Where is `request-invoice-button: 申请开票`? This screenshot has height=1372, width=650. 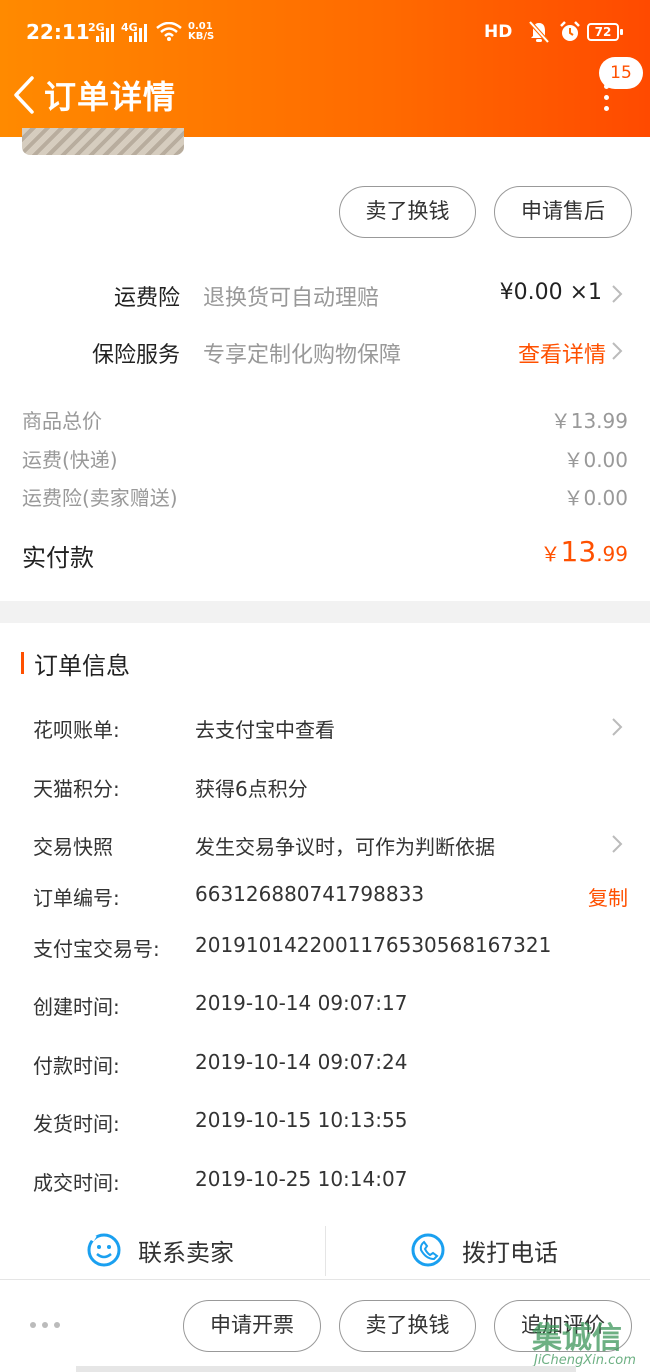
request-invoice-button: 申请开票 is located at coordinates (252, 1326).